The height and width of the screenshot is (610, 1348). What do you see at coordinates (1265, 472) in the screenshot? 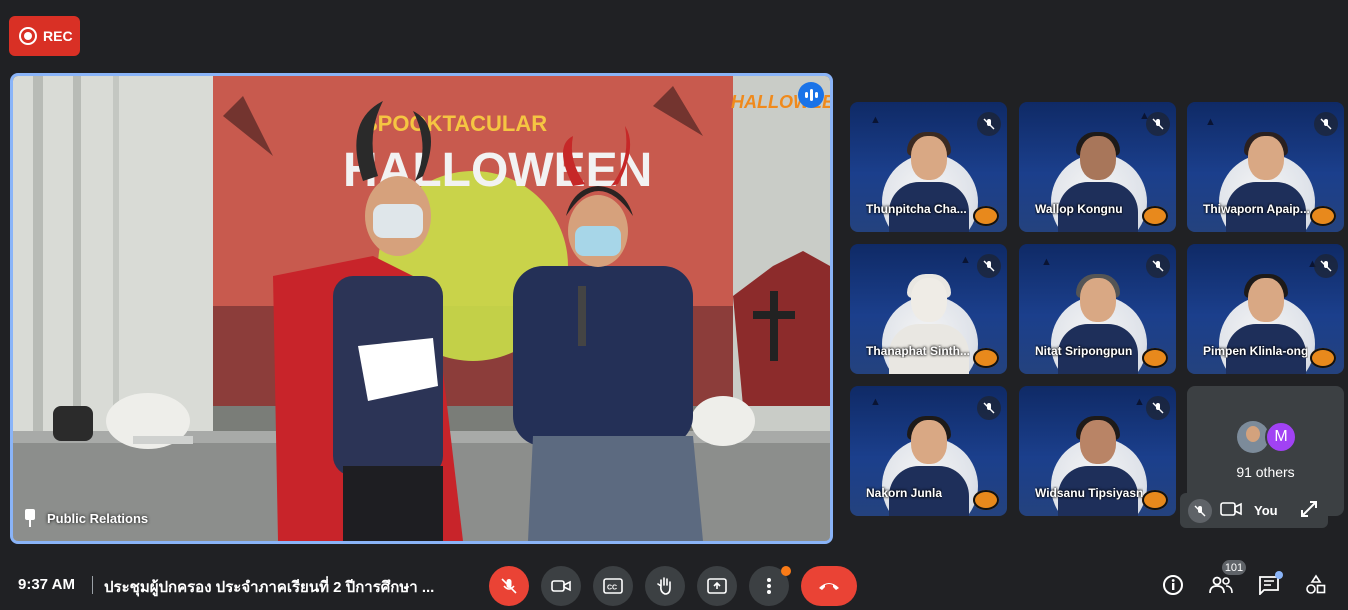
I see `others-count: 91 others` at bounding box center [1265, 472].